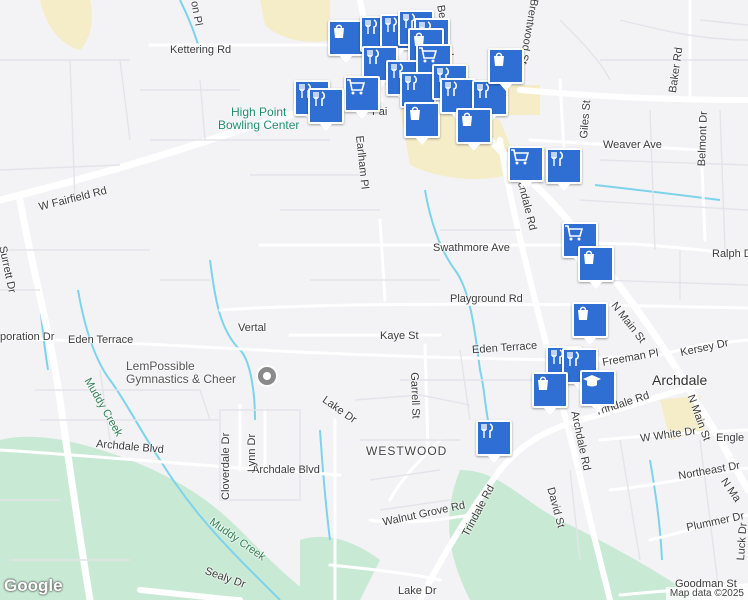  I want to click on archdale-blvd-east-label: Archdale Blvd, so click(286, 470).